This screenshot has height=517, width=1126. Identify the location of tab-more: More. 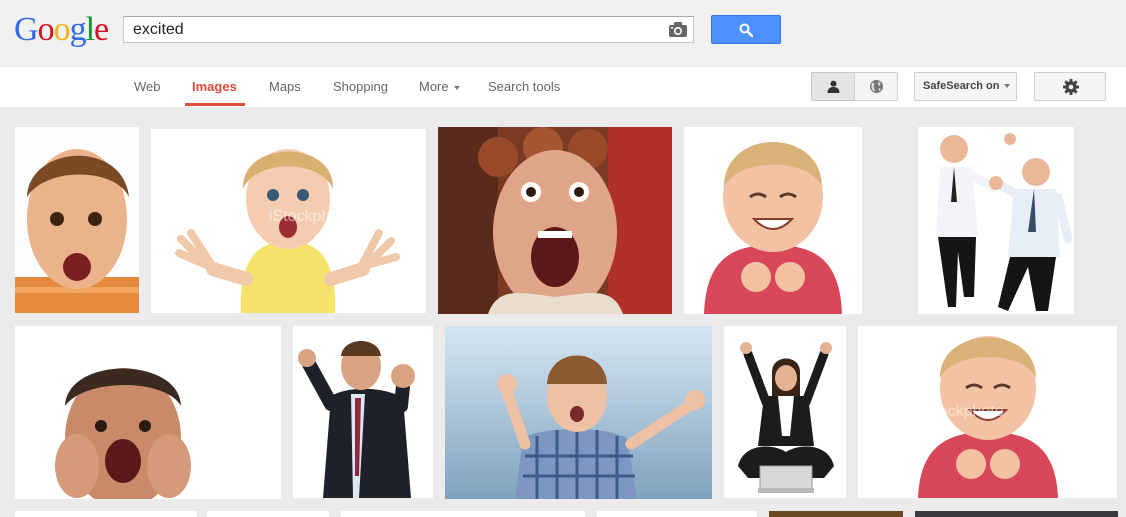
(439, 87).